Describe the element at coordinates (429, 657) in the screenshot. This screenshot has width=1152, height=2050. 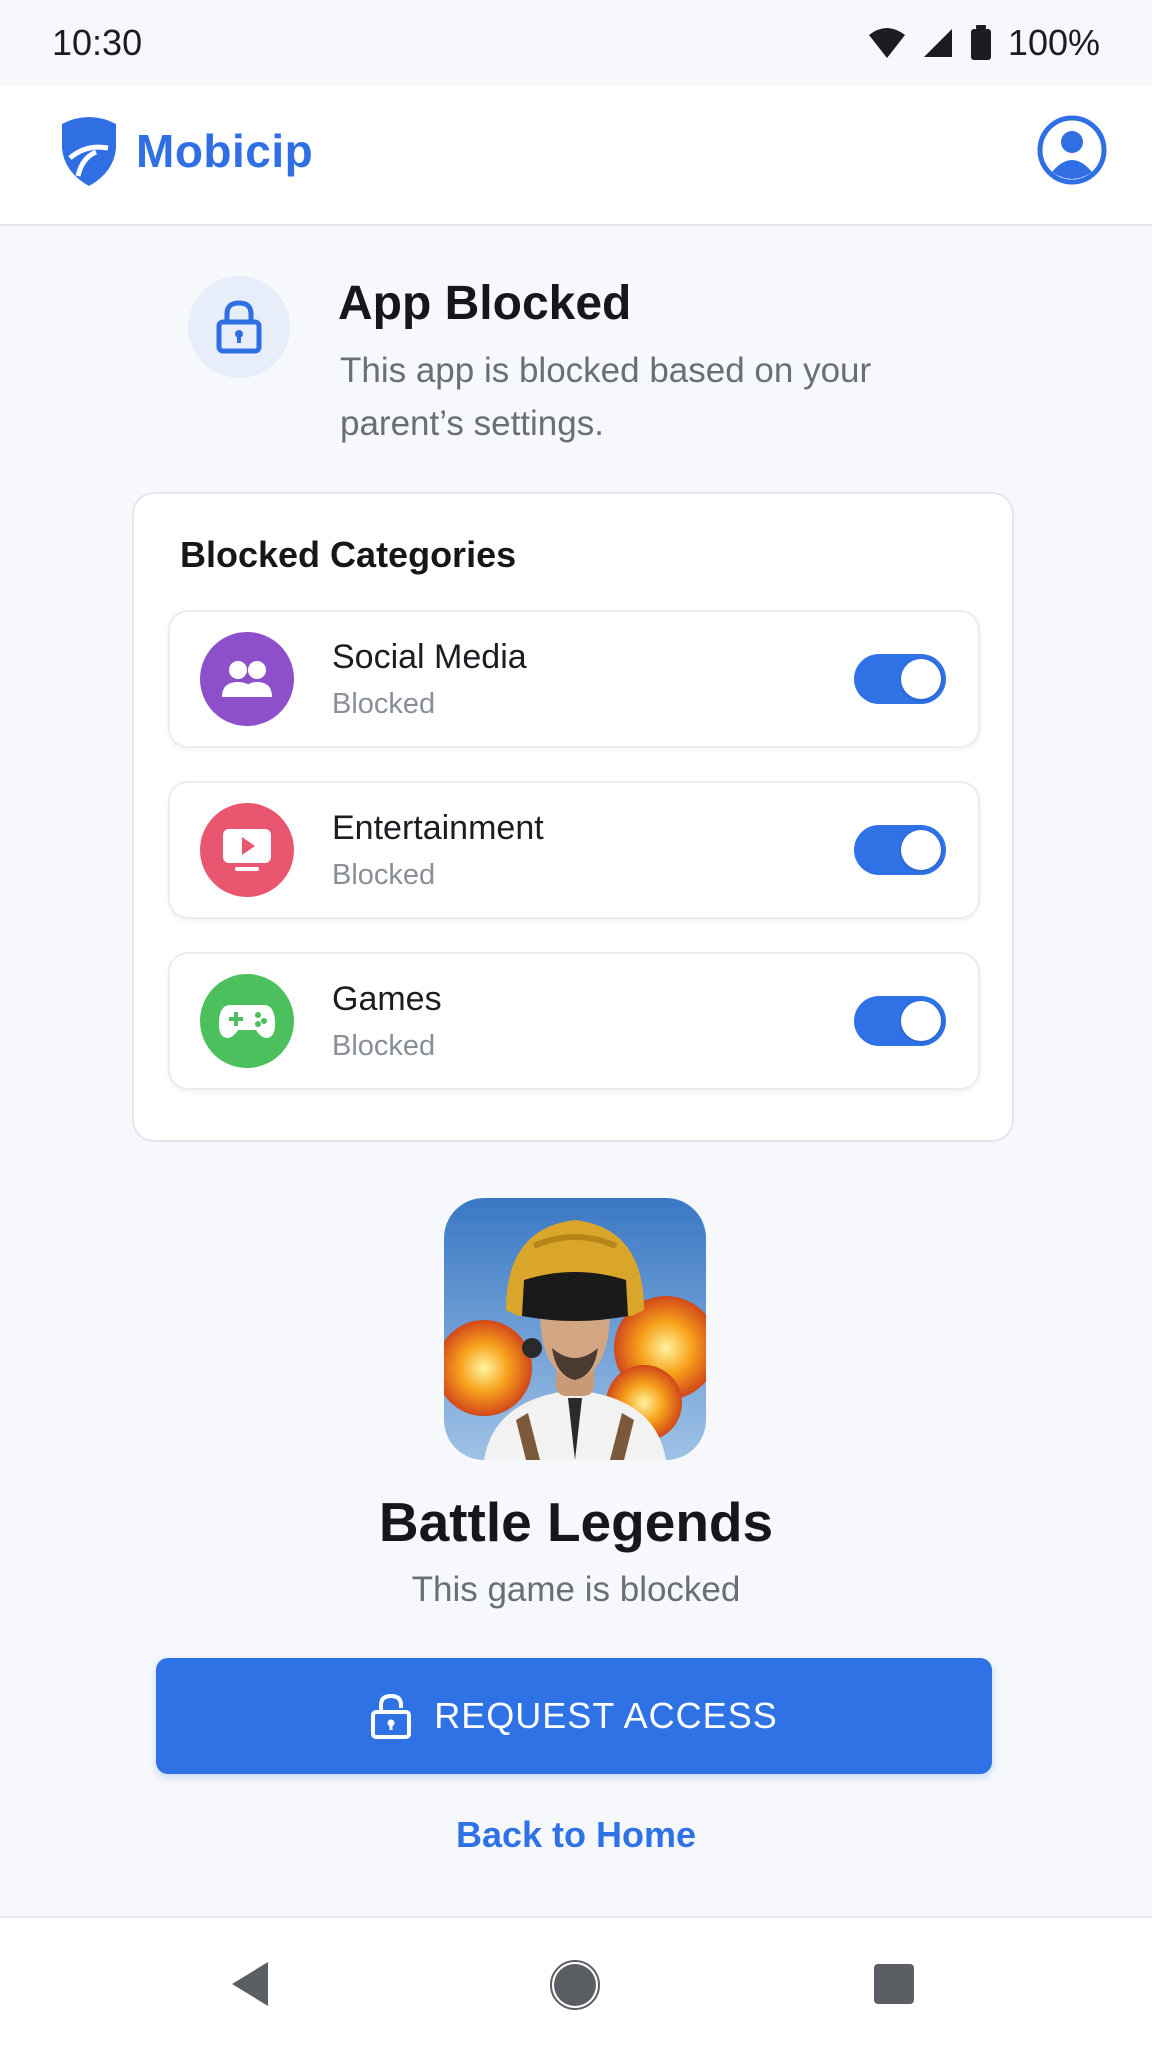
I see `category-name: Social Media` at that location.